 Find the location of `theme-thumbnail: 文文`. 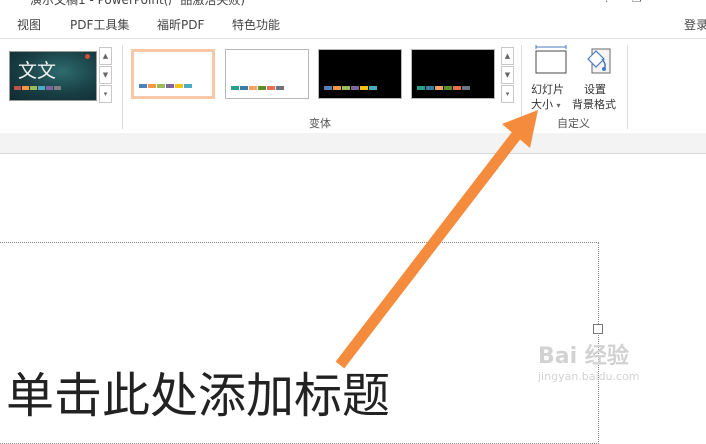

theme-thumbnail: 文文 is located at coordinates (53, 76).